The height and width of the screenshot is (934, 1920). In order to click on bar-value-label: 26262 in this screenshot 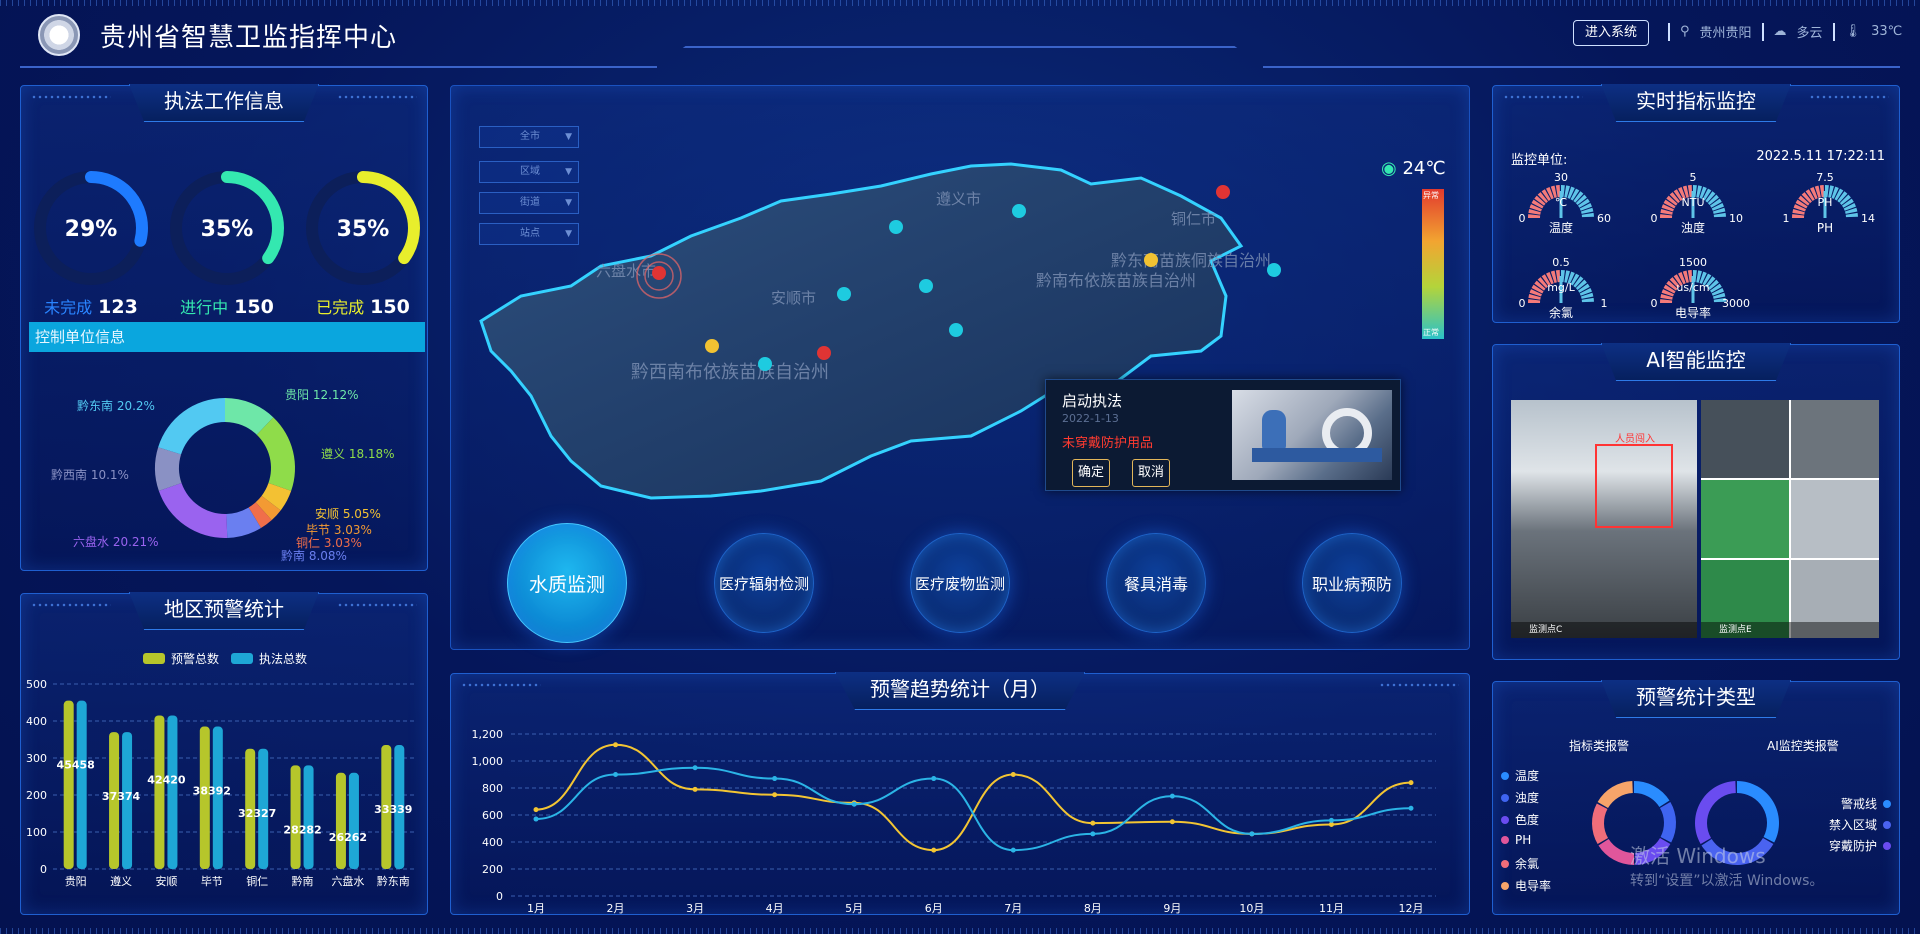, I will do `click(348, 837)`.